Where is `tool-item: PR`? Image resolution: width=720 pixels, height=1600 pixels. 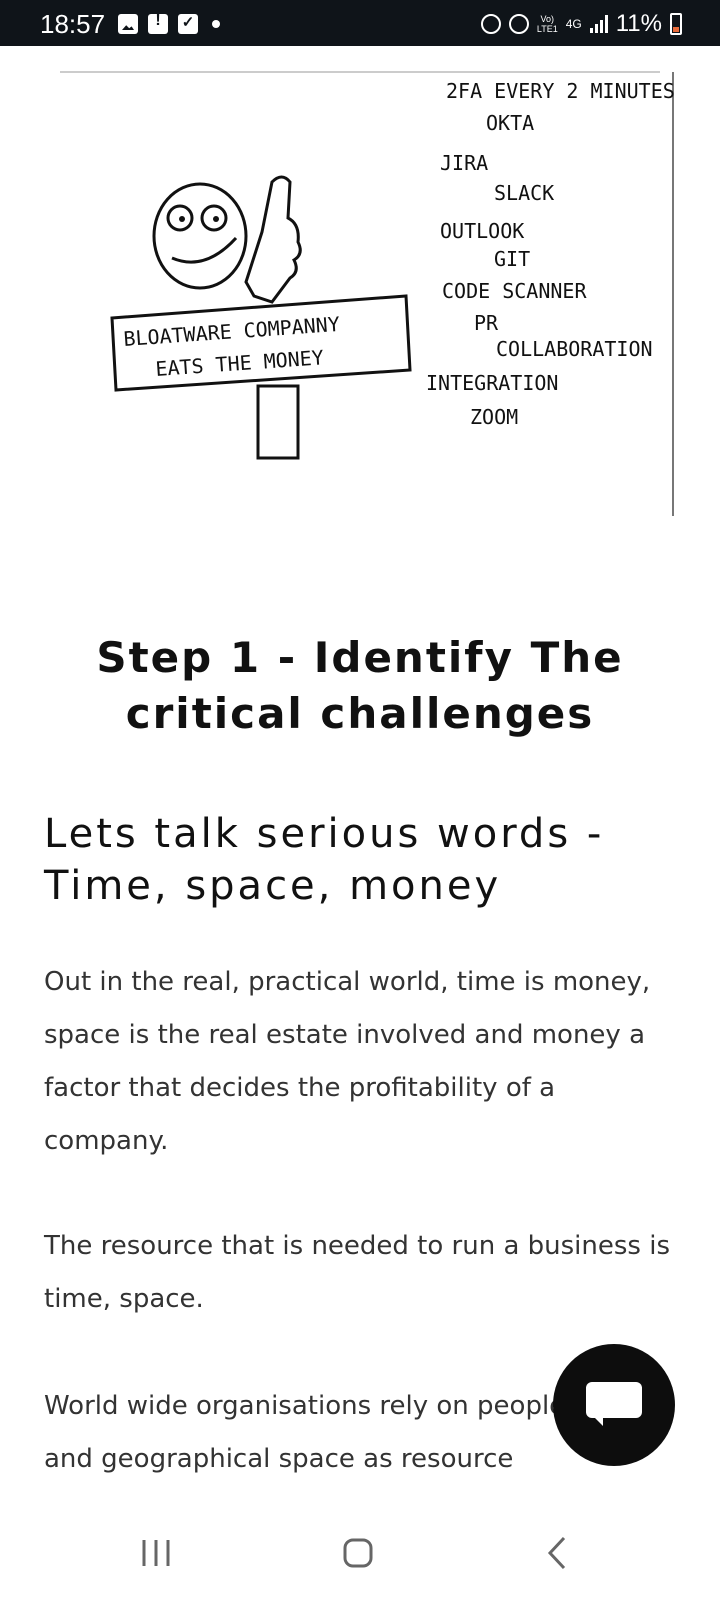 tool-item: PR is located at coordinates (486, 323).